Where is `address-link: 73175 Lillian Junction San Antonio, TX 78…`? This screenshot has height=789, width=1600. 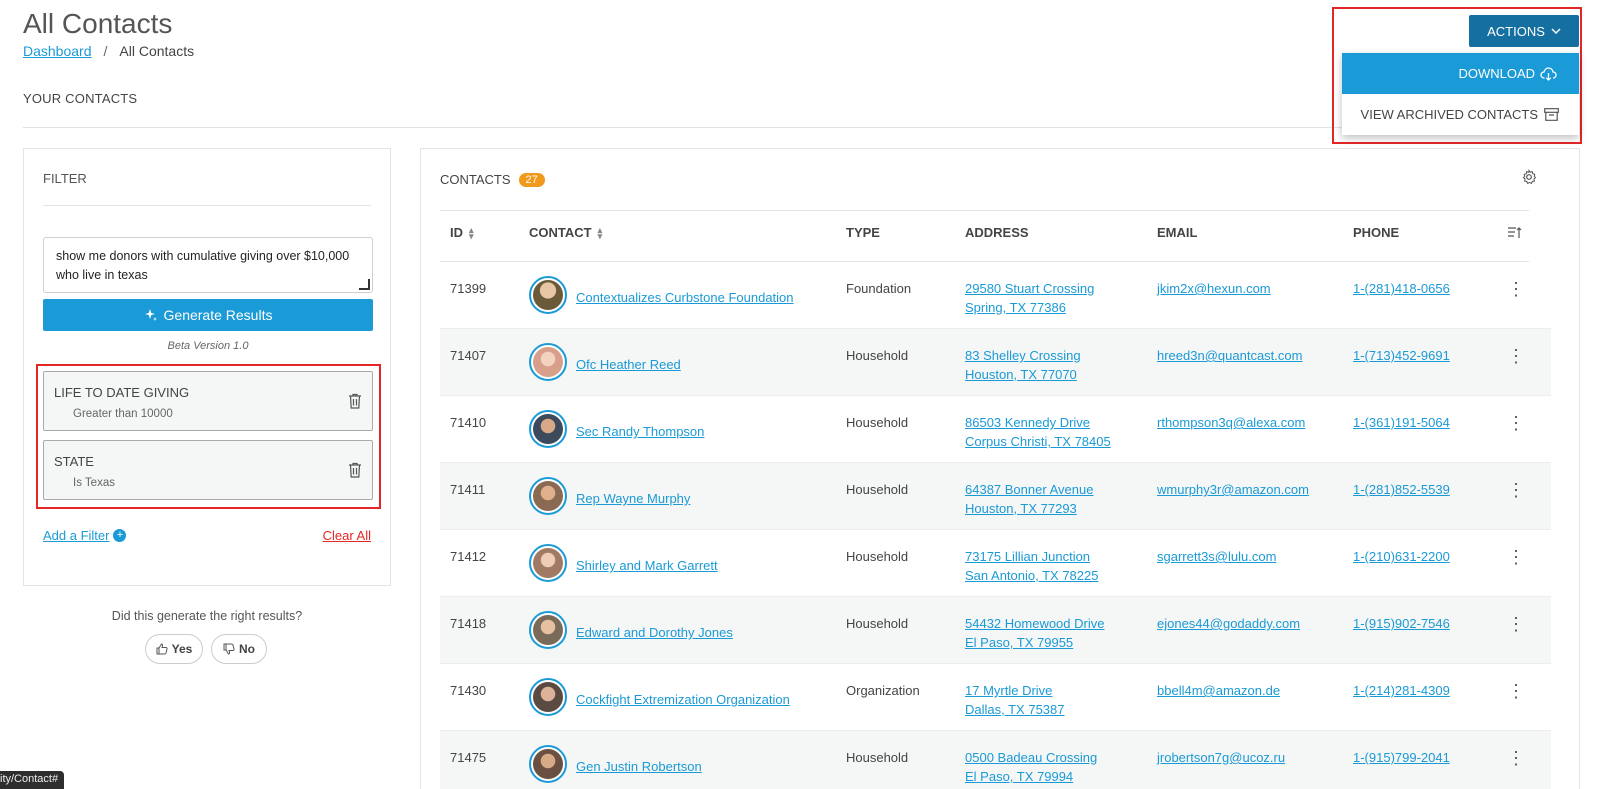 address-link: 73175 Lillian Junction San Antonio, TX 78… is located at coordinates (1031, 566).